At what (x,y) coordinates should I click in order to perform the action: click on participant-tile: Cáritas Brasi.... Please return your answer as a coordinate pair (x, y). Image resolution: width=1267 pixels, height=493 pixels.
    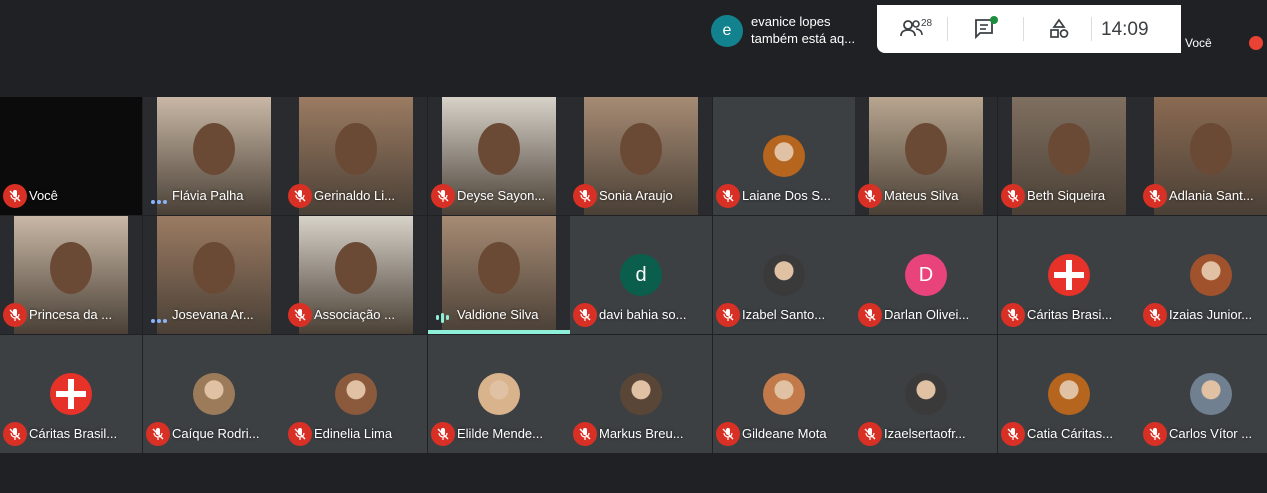
    Looking at the image, I should click on (1069, 275).